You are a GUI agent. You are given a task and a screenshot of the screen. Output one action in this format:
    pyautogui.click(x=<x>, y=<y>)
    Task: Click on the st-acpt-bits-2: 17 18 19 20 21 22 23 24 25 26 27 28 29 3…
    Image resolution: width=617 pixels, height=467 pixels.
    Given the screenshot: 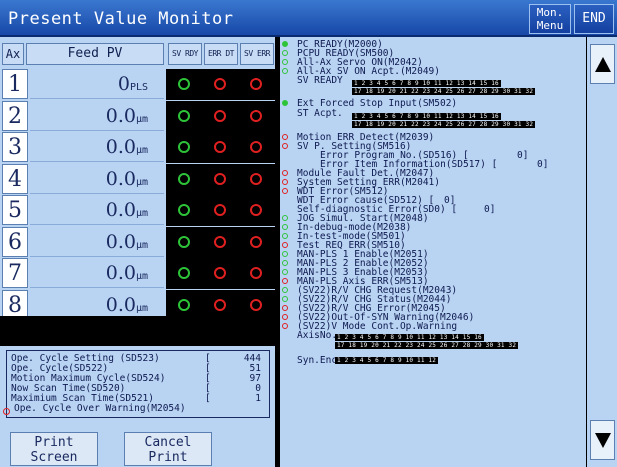 What is the action you would take?
    pyautogui.click(x=444, y=124)
    